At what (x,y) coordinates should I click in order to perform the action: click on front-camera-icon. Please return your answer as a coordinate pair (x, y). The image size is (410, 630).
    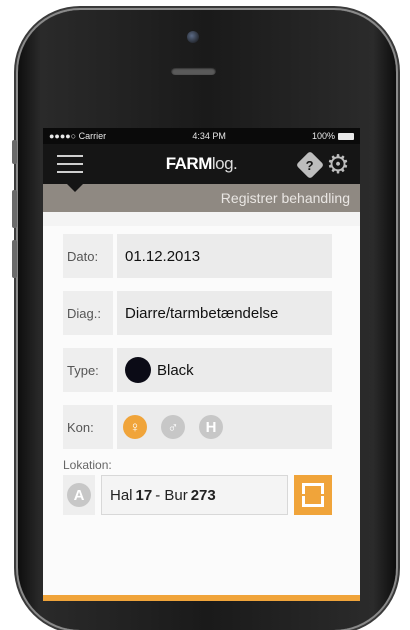
    Looking at the image, I should click on (193, 37).